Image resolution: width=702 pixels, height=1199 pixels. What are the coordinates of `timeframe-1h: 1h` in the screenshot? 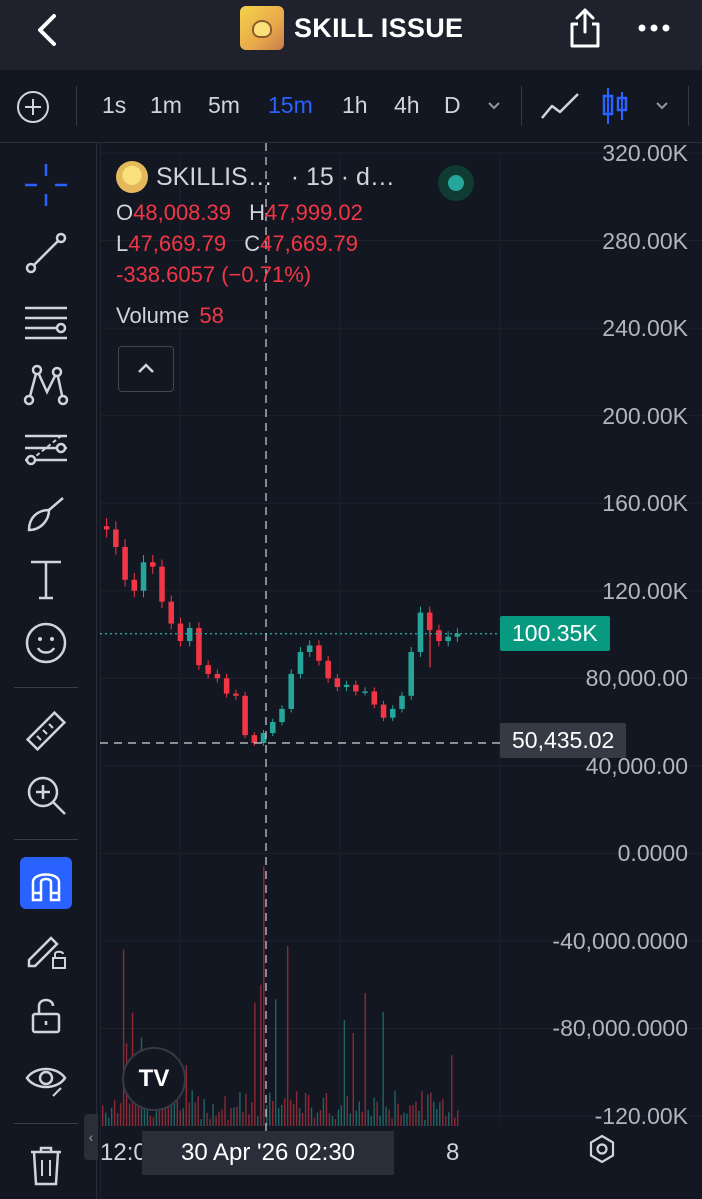 It's located at (355, 105).